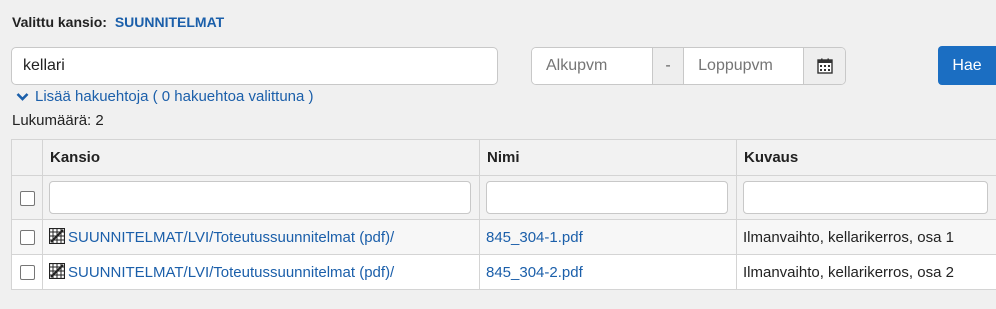 The height and width of the screenshot is (309, 996). I want to click on chevron-down-icon, so click(22, 96).